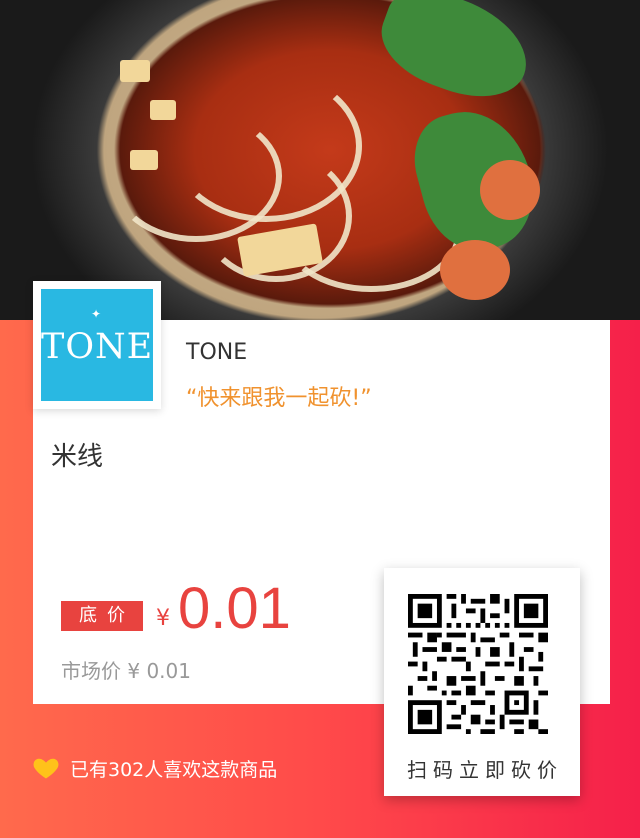 The image size is (640, 838). What do you see at coordinates (96, 314) in the screenshot?
I see `star-icon: ✦` at bounding box center [96, 314].